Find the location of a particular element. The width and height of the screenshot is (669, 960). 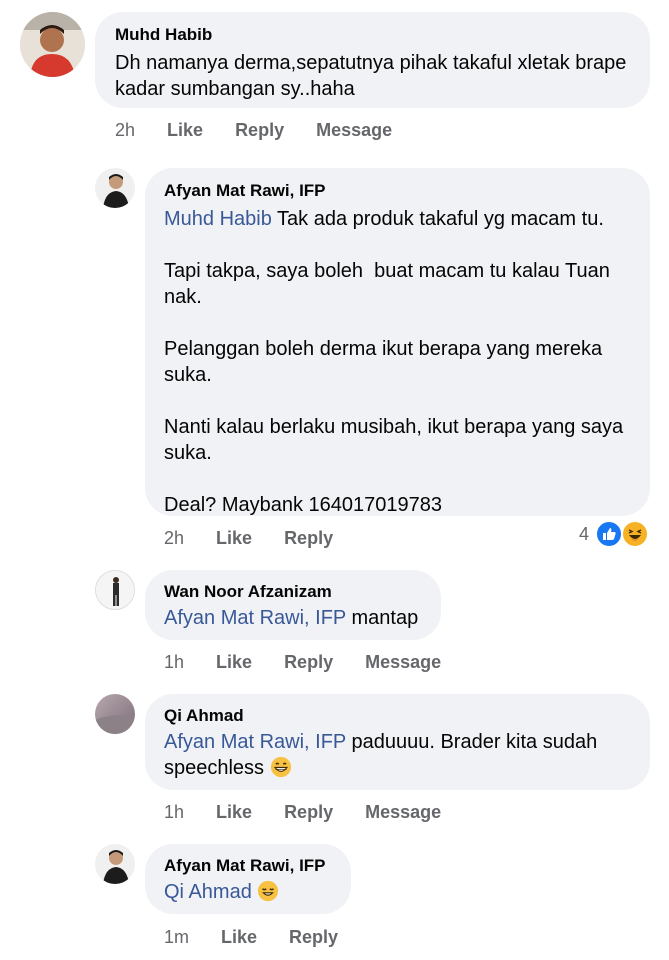

comment-actions: 1m Like Reply is located at coordinates (251, 937).